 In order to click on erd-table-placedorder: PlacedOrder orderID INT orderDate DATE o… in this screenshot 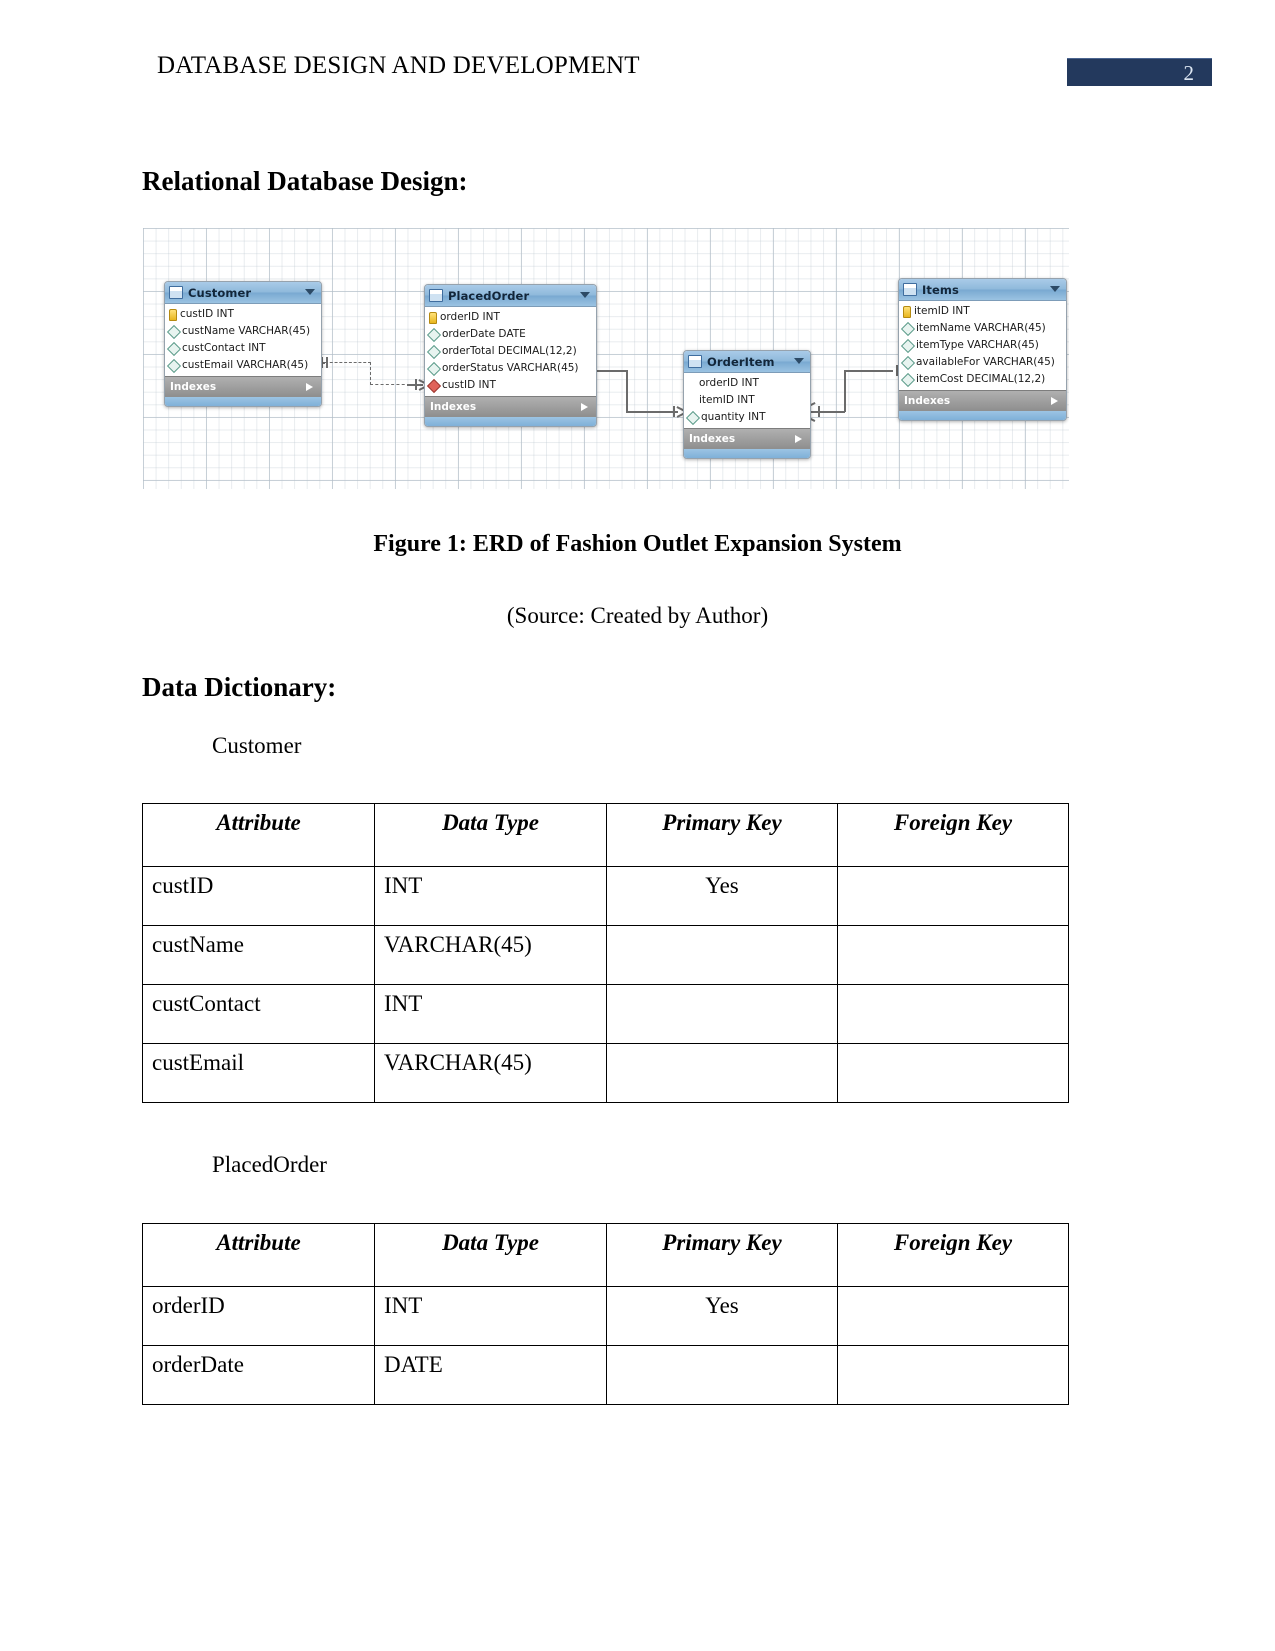, I will do `click(510, 355)`.